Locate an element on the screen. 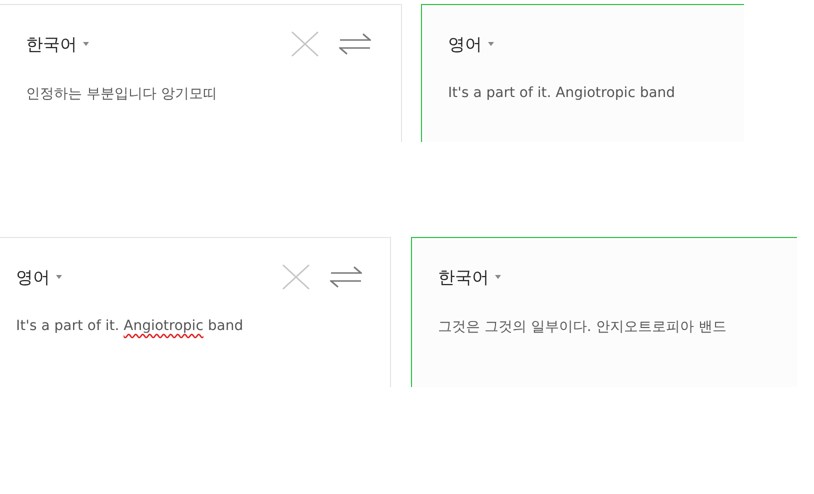 The height and width of the screenshot is (494, 814). translated-text: 그것은 그것의 일부이다. 안지오트로피아 밴드 is located at coordinates (583, 327).